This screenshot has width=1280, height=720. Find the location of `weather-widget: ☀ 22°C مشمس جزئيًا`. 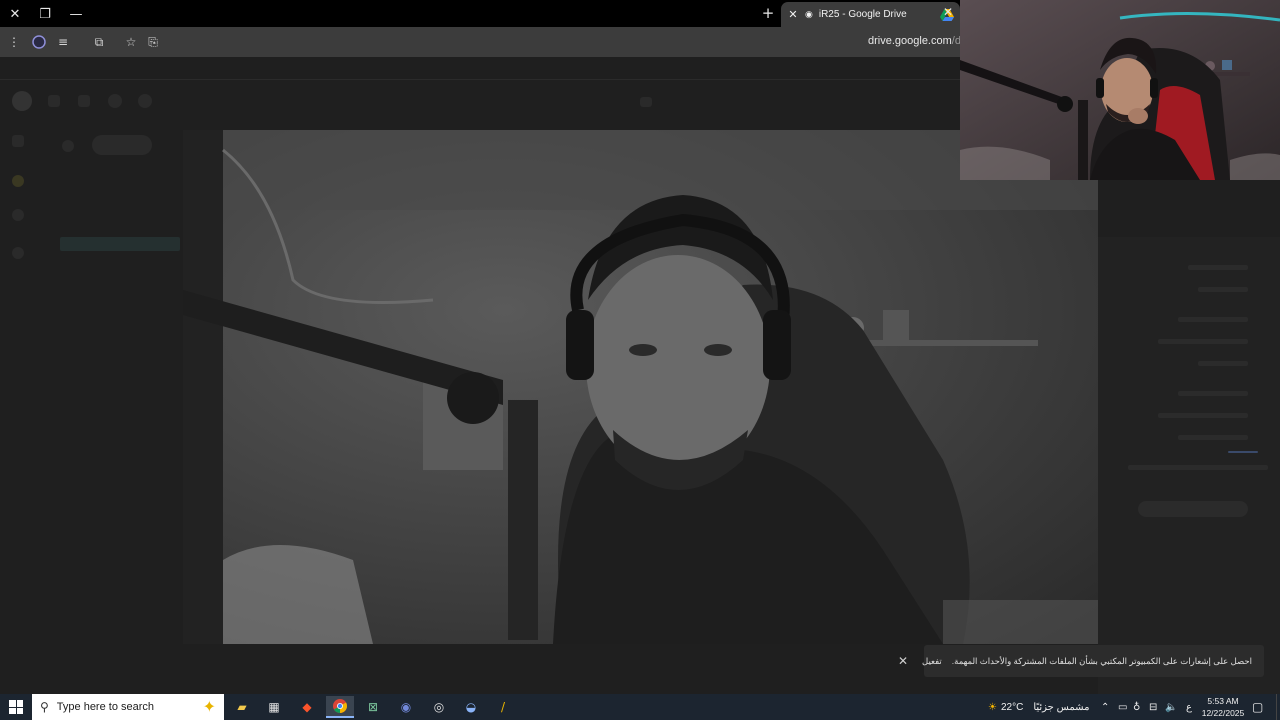

weather-widget: ☀ 22°C مشمس جزئيًا is located at coordinates (1038, 707).